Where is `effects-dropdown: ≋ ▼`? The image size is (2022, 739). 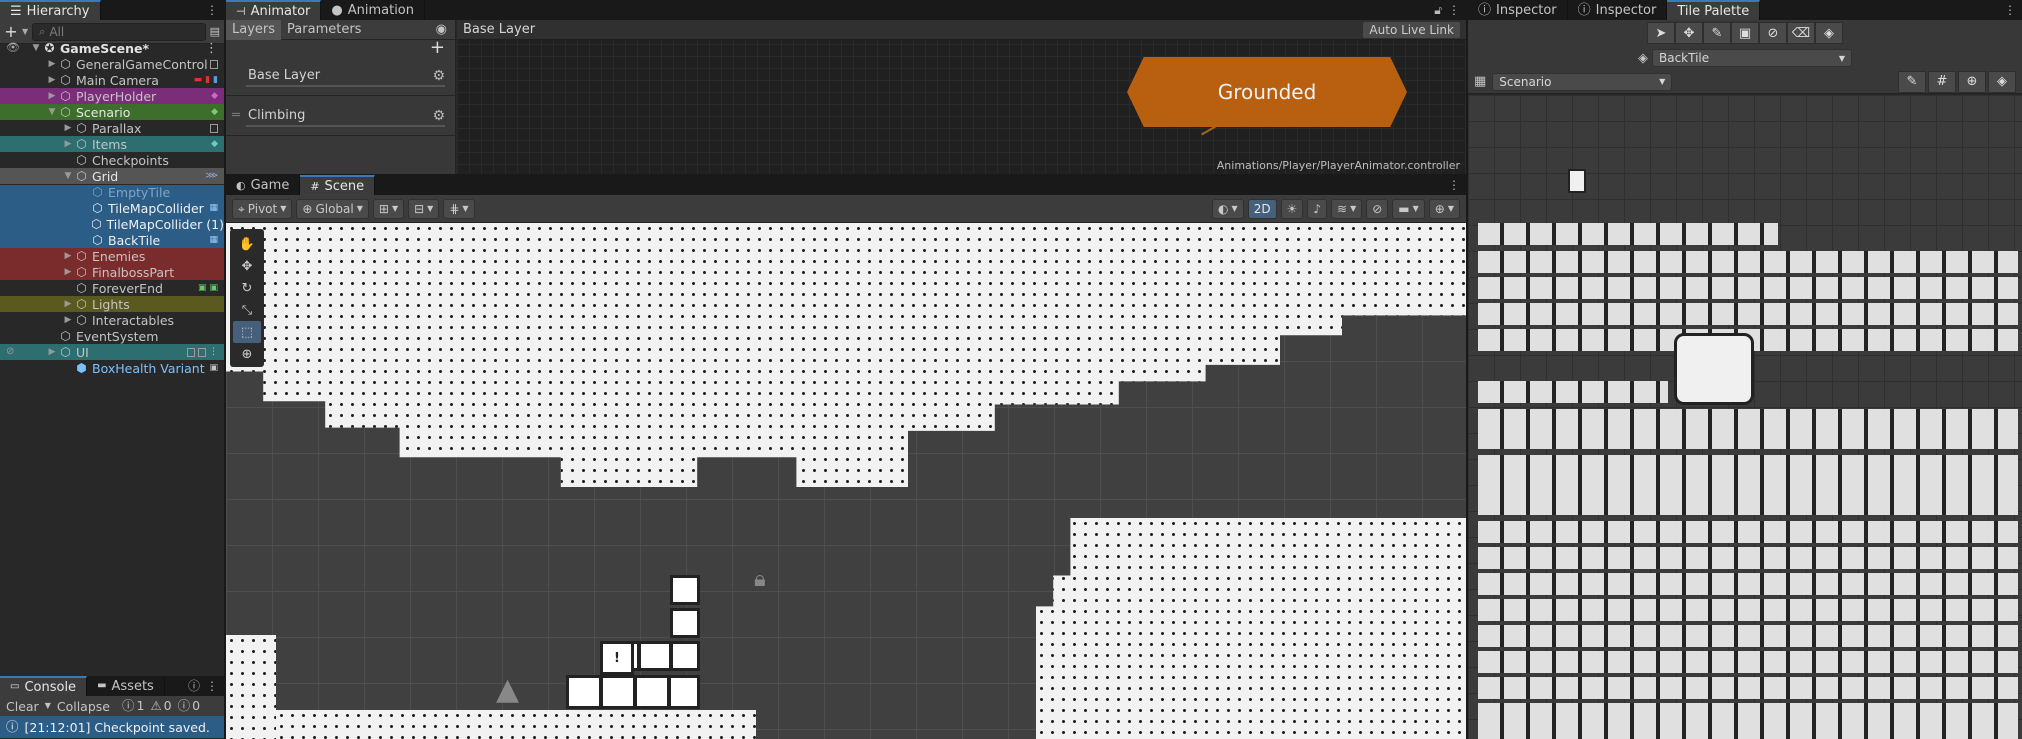 effects-dropdown: ≋ ▼ is located at coordinates (1347, 208).